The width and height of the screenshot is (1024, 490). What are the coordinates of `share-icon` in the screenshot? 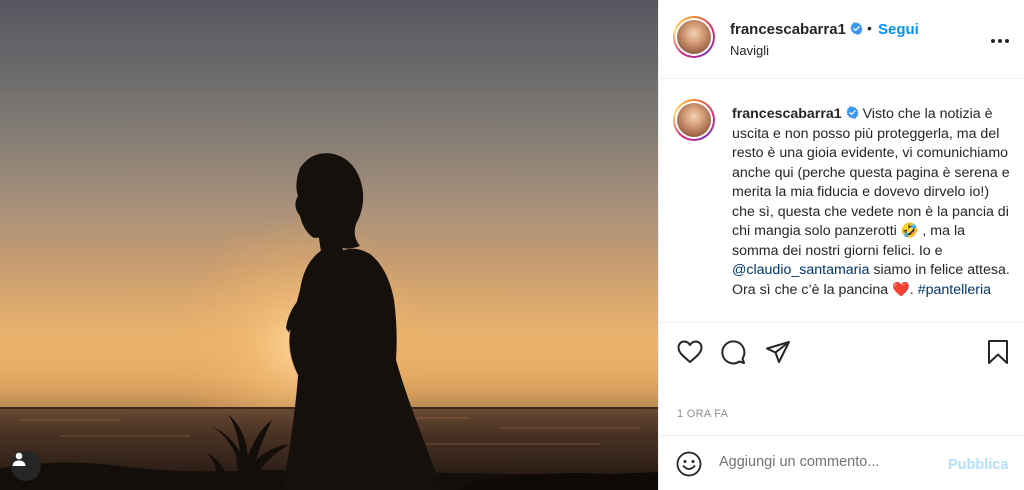 It's located at (778, 352).